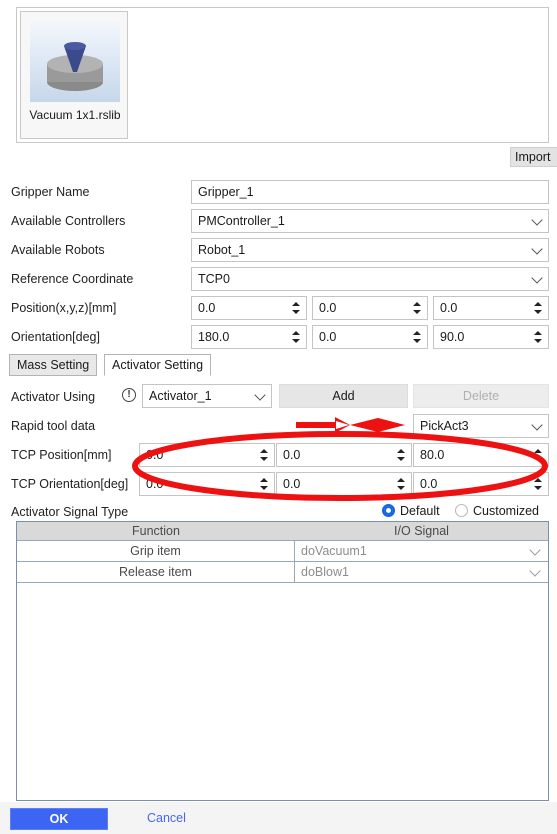  What do you see at coordinates (53, 397) in the screenshot?
I see `activator-using-label: Activator Using` at bounding box center [53, 397].